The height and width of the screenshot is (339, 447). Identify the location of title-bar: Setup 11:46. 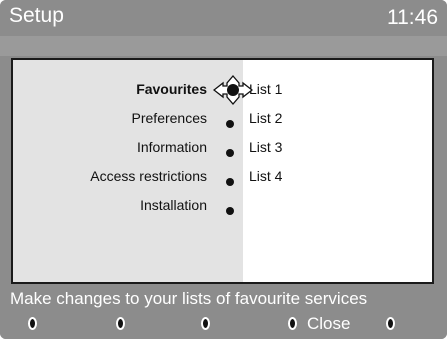
(223, 18).